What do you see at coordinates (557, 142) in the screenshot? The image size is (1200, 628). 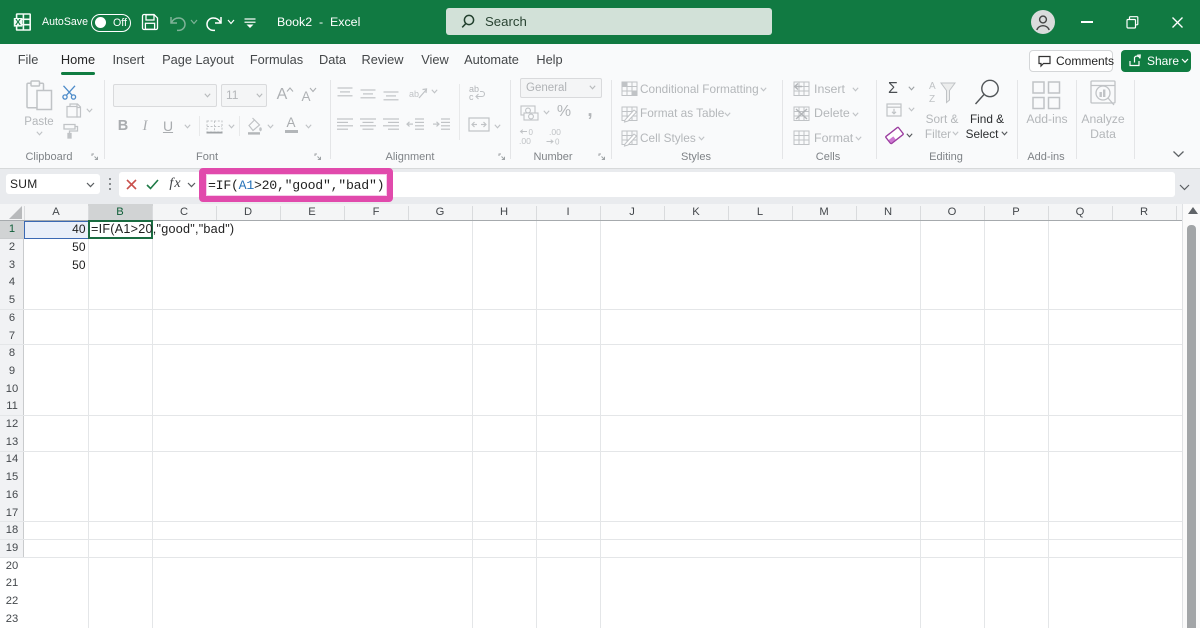 I see `svg-text: 0` at bounding box center [557, 142].